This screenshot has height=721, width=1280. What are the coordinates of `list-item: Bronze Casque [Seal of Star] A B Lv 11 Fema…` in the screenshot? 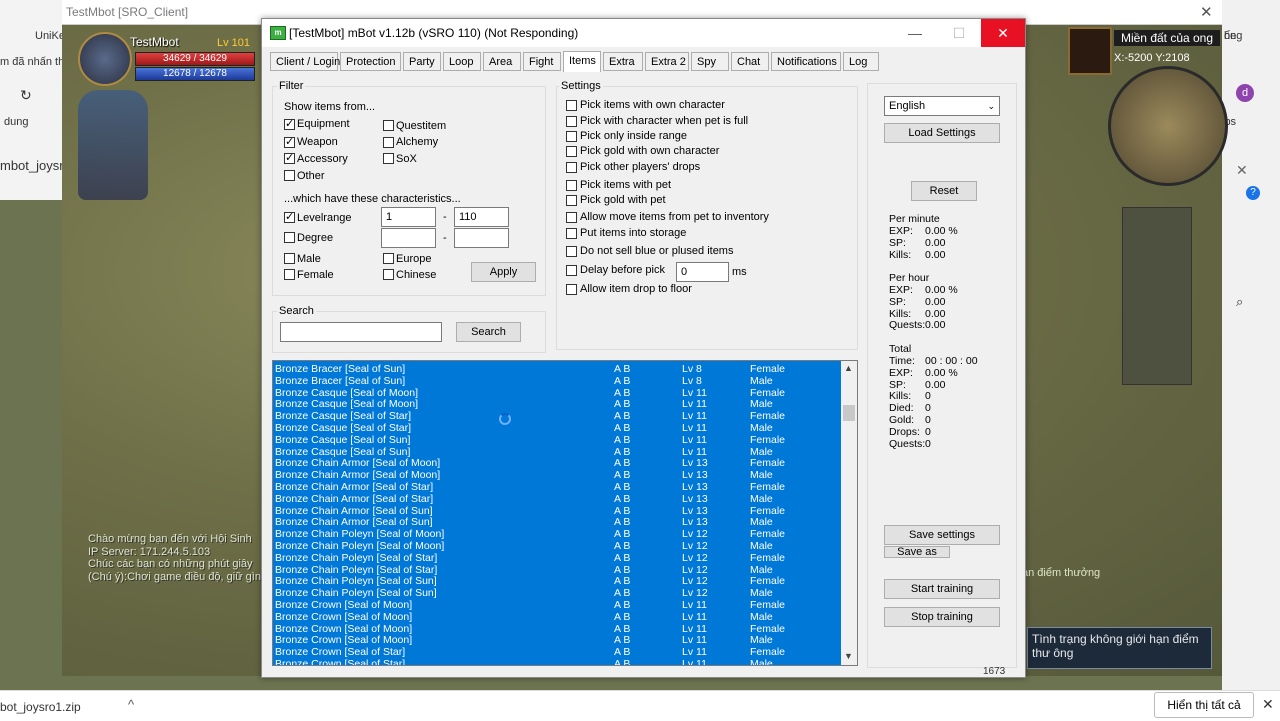 It's located at (557, 416).